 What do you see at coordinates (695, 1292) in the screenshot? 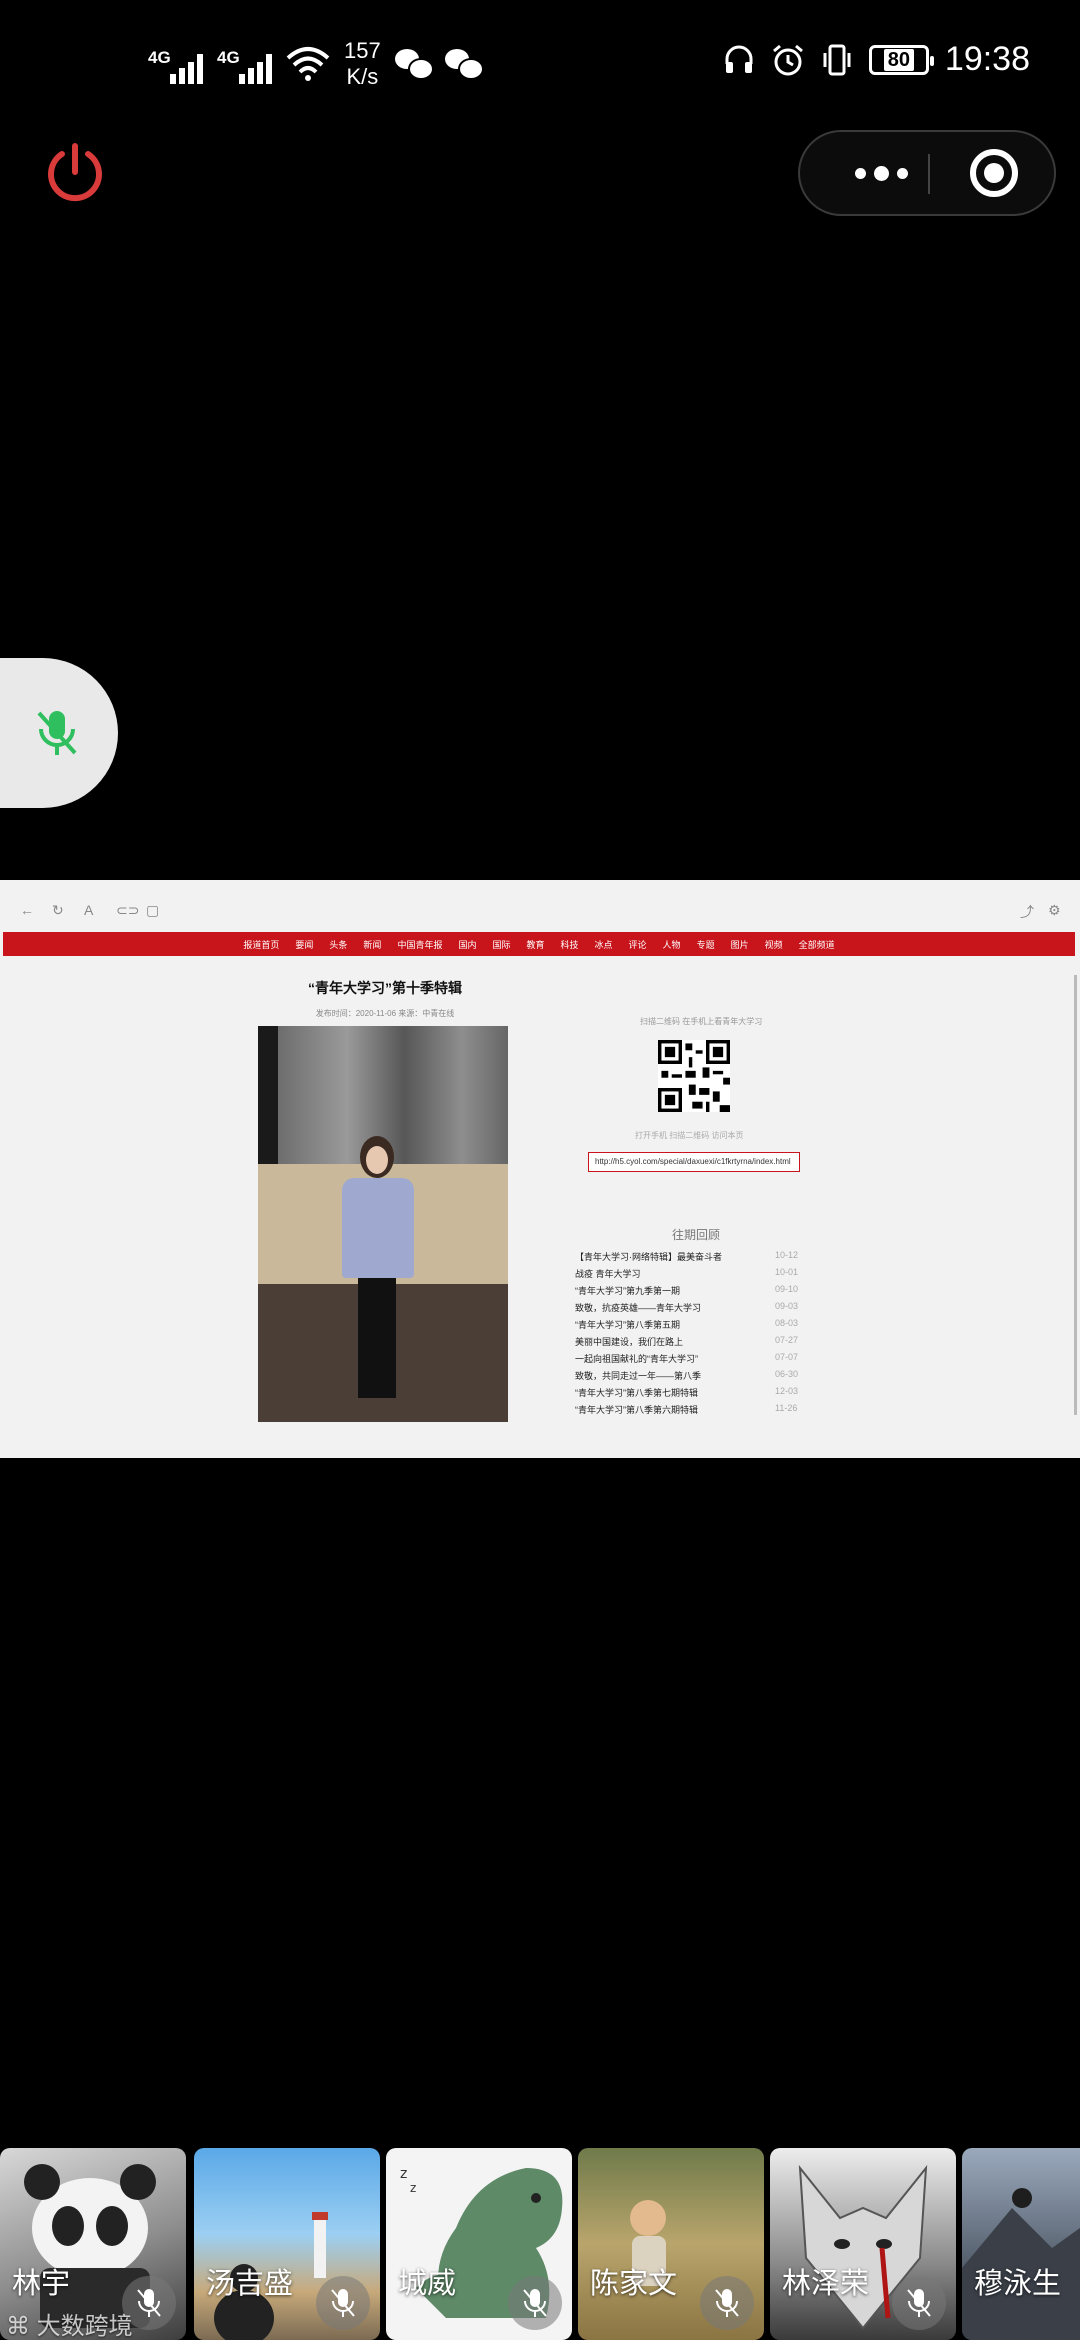
I see `related-item: “青年大学习”第九季第一期 09-10` at bounding box center [695, 1292].